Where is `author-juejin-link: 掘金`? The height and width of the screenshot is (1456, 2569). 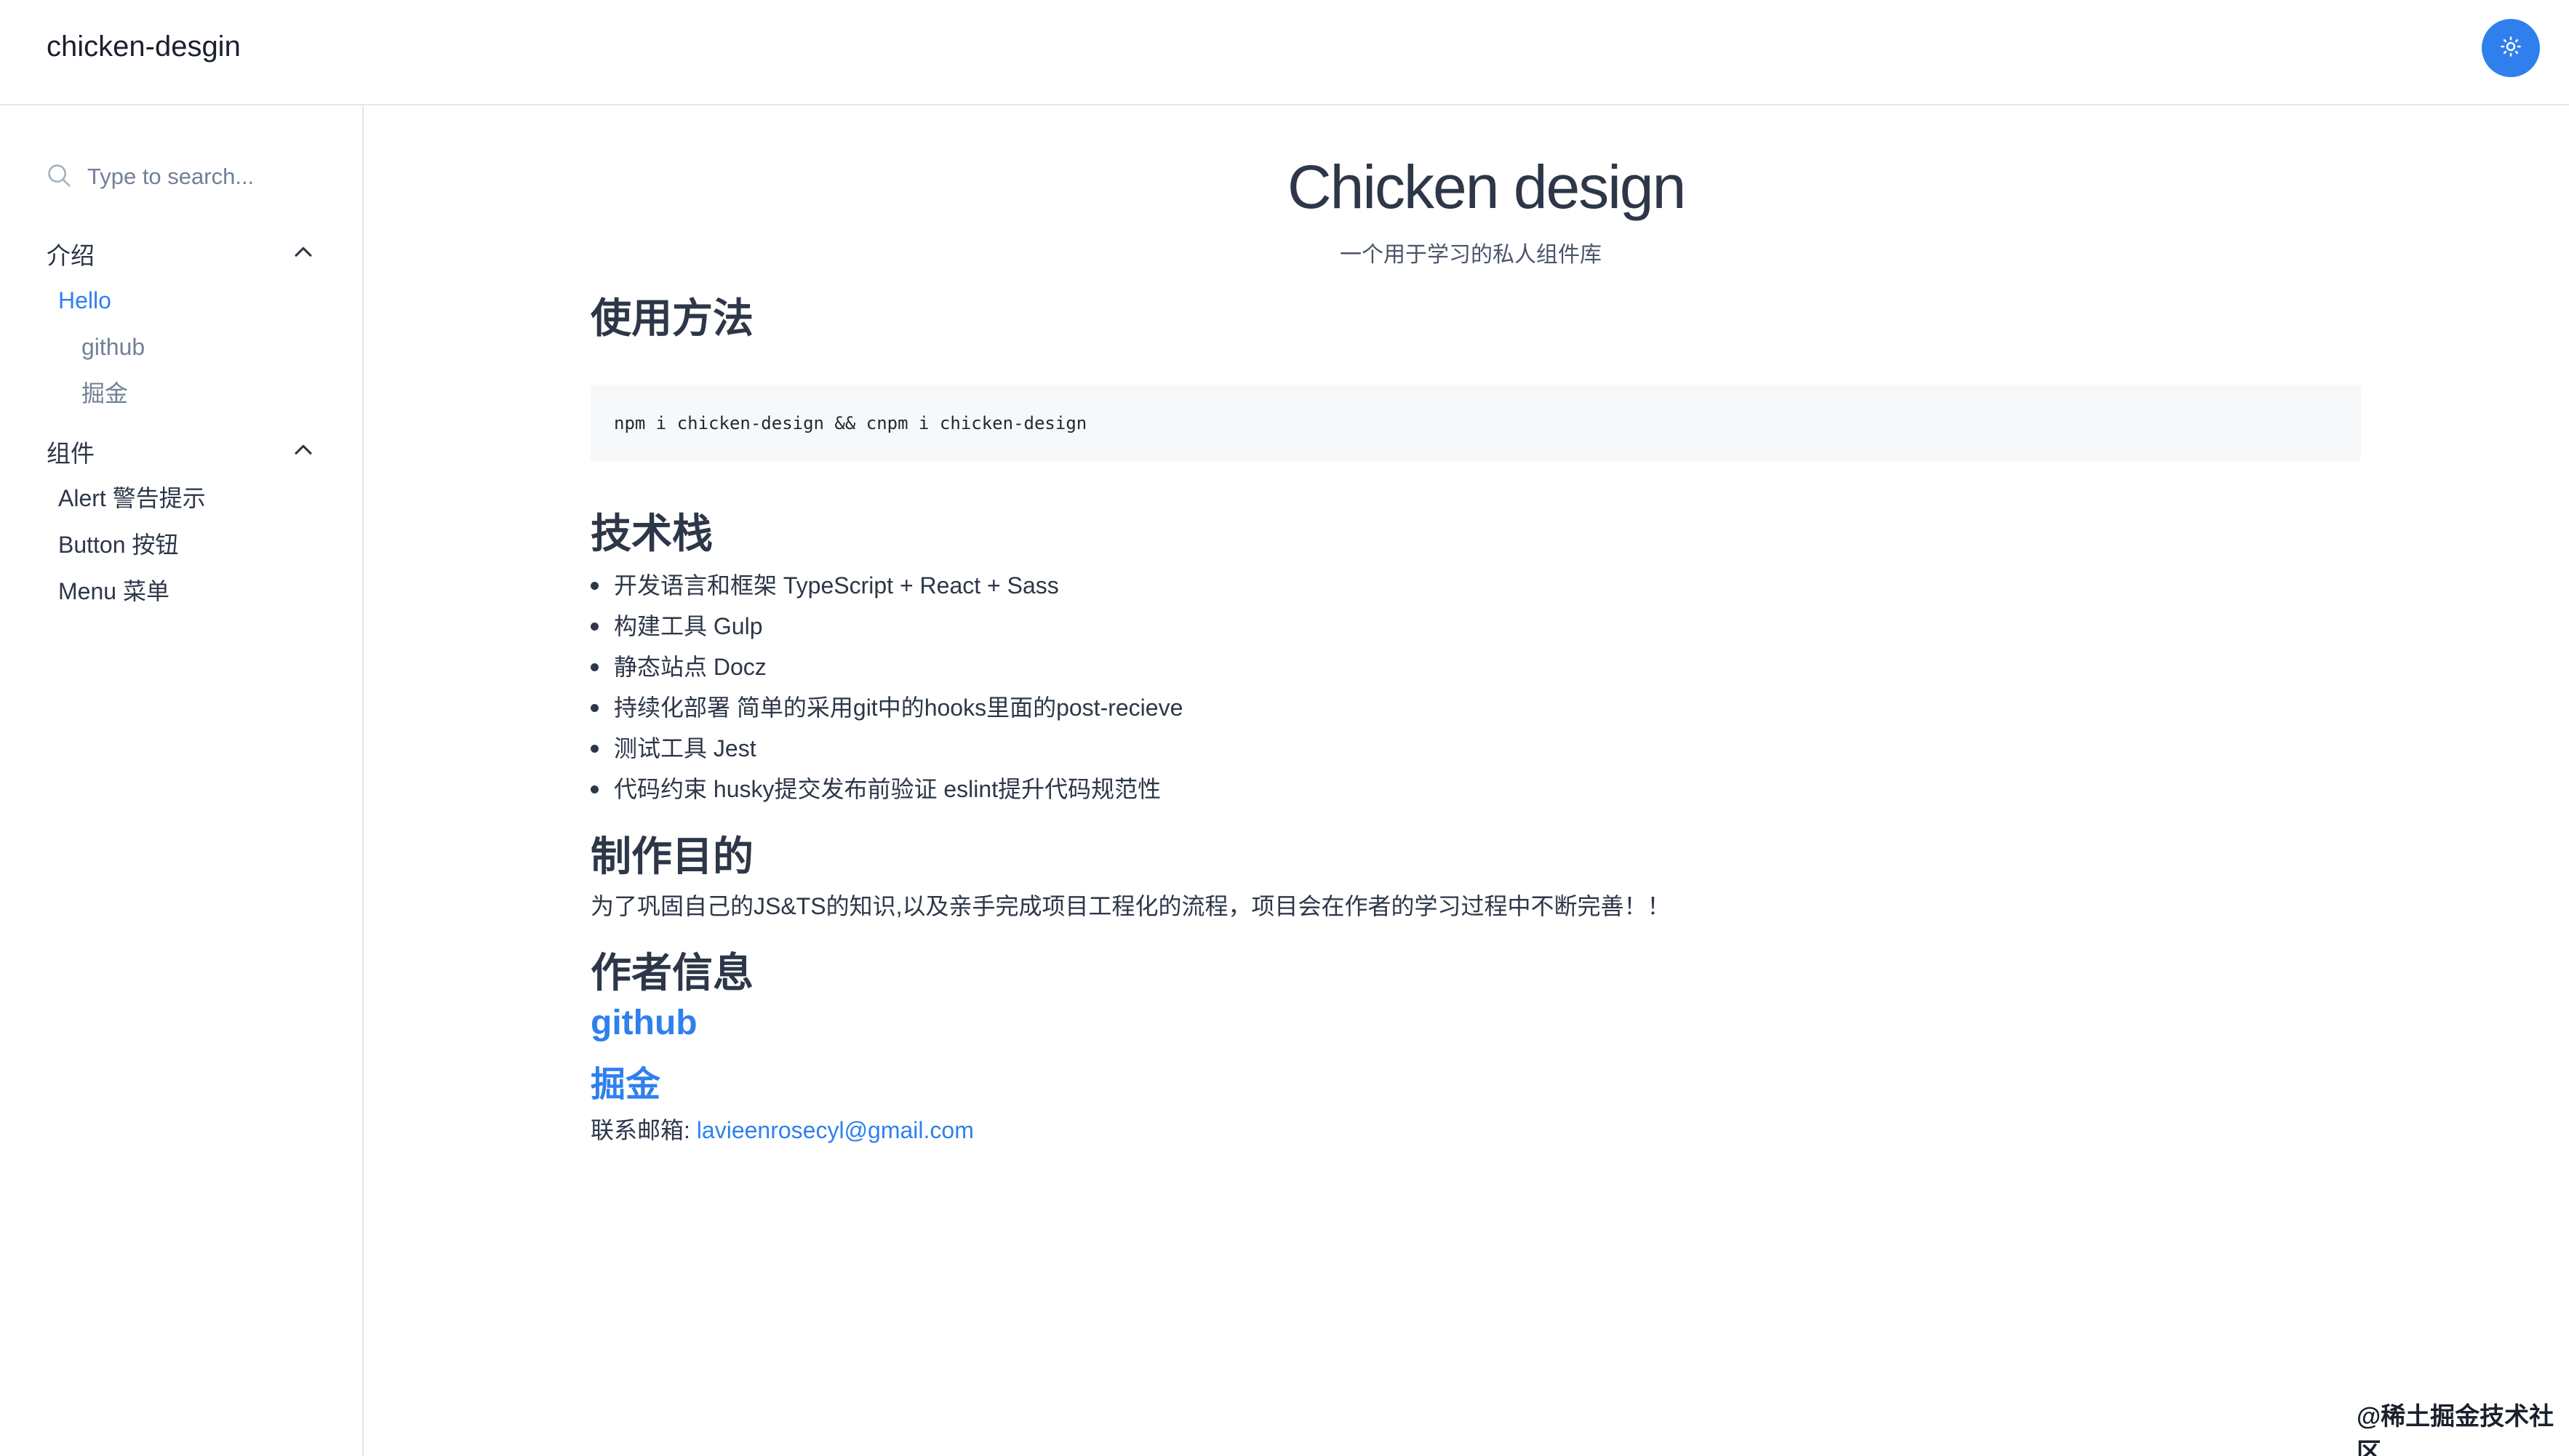 author-juejin-link: 掘金 is located at coordinates (625, 1080).